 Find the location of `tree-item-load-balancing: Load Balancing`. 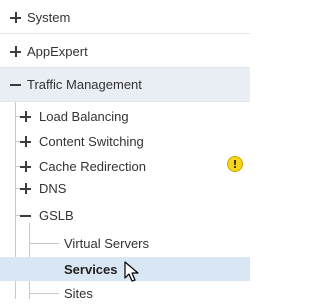

tree-item-load-balancing: Load Balancing is located at coordinates (125, 116).